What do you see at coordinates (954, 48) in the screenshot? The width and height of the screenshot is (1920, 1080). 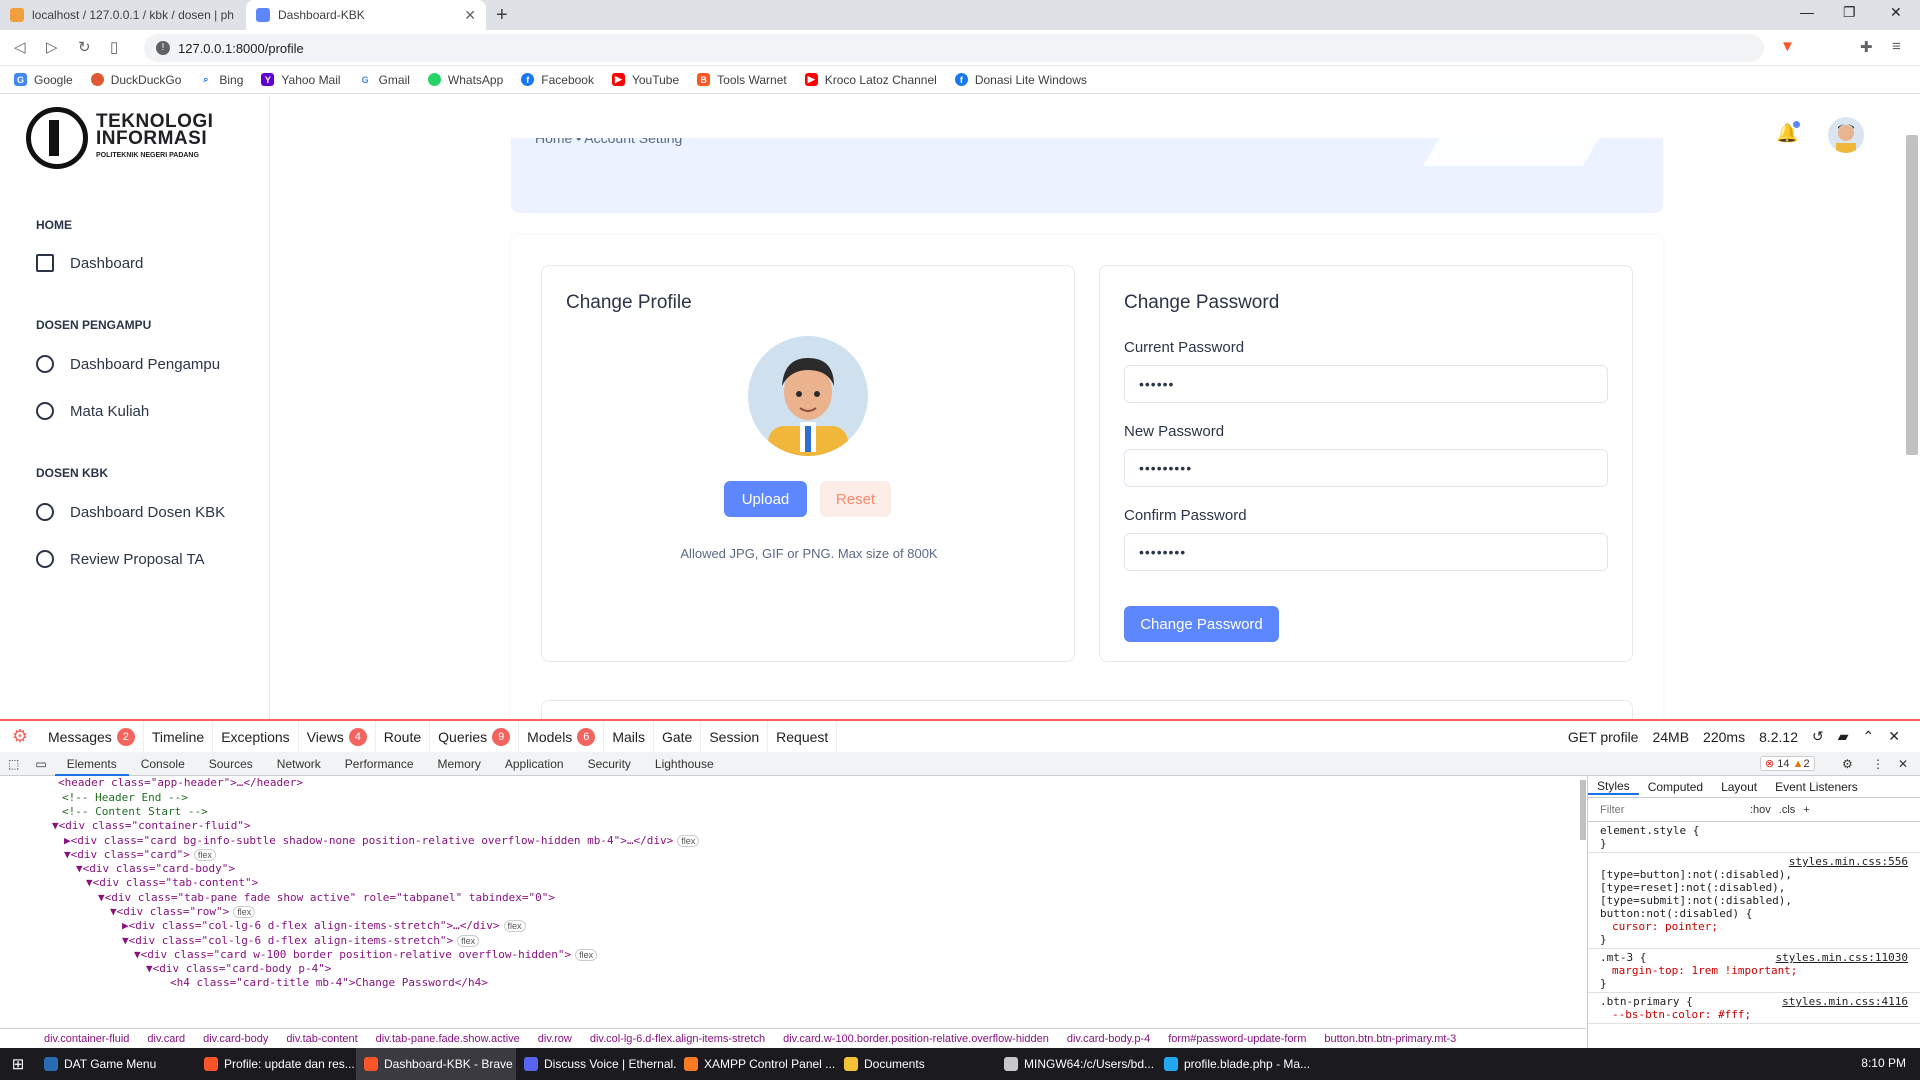 I see `url-field: ! 127.0.0.1:8000/profile` at bounding box center [954, 48].